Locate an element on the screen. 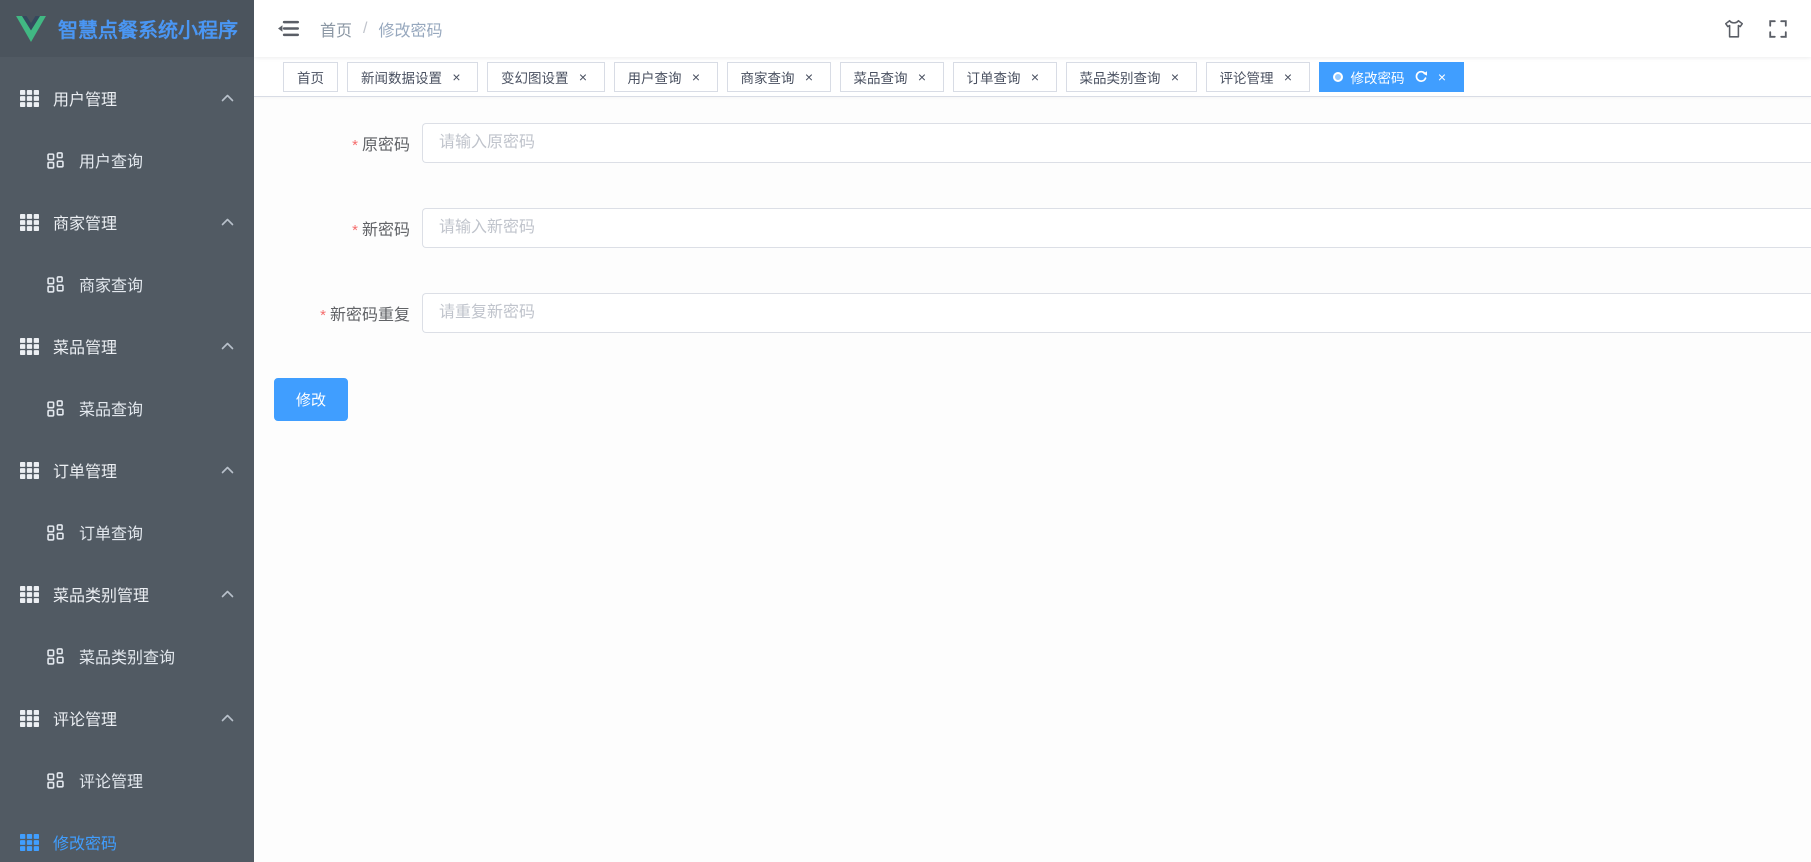 Image resolution: width=1811 pixels, height=862 pixels. tab-label: 修改密码 is located at coordinates (1377, 78).